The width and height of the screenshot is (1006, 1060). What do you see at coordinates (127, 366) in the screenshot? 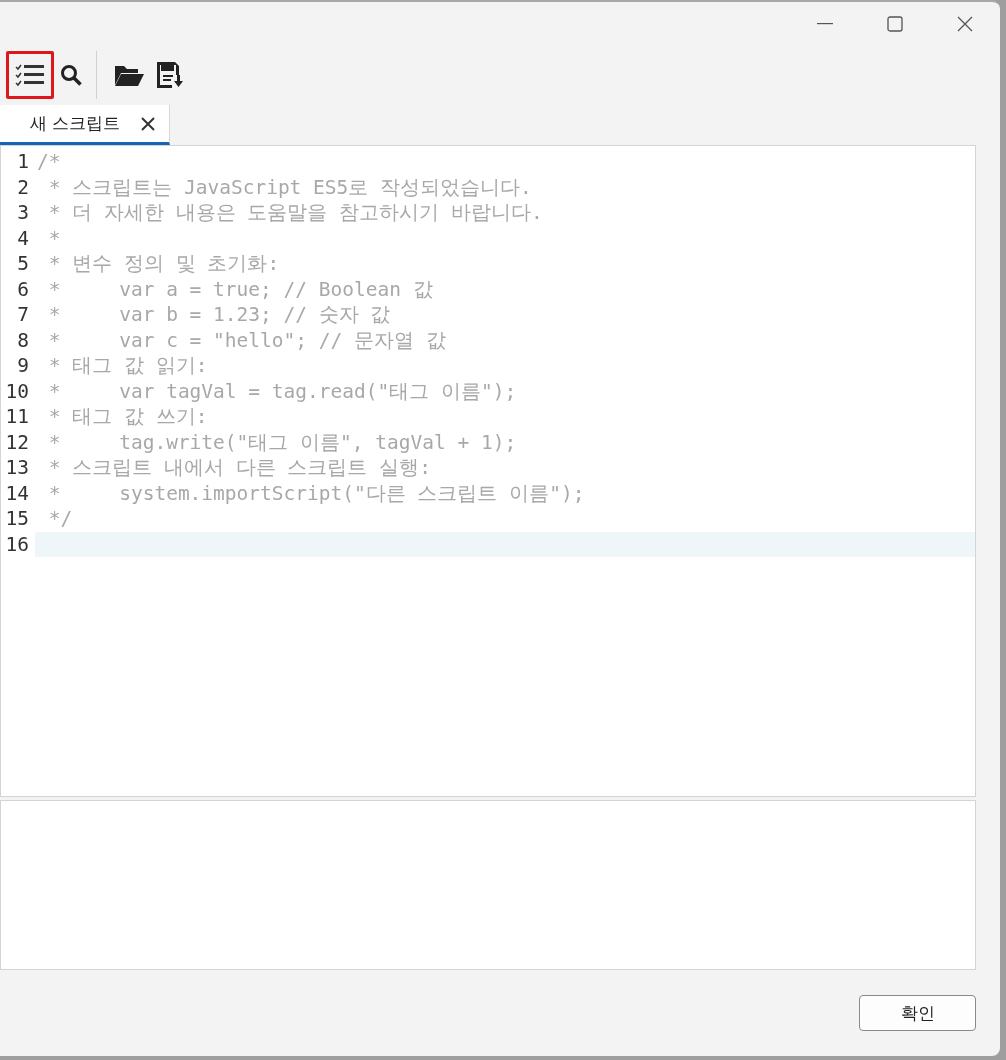
I see `code-line: * 태그 값 읽기:` at bounding box center [127, 366].